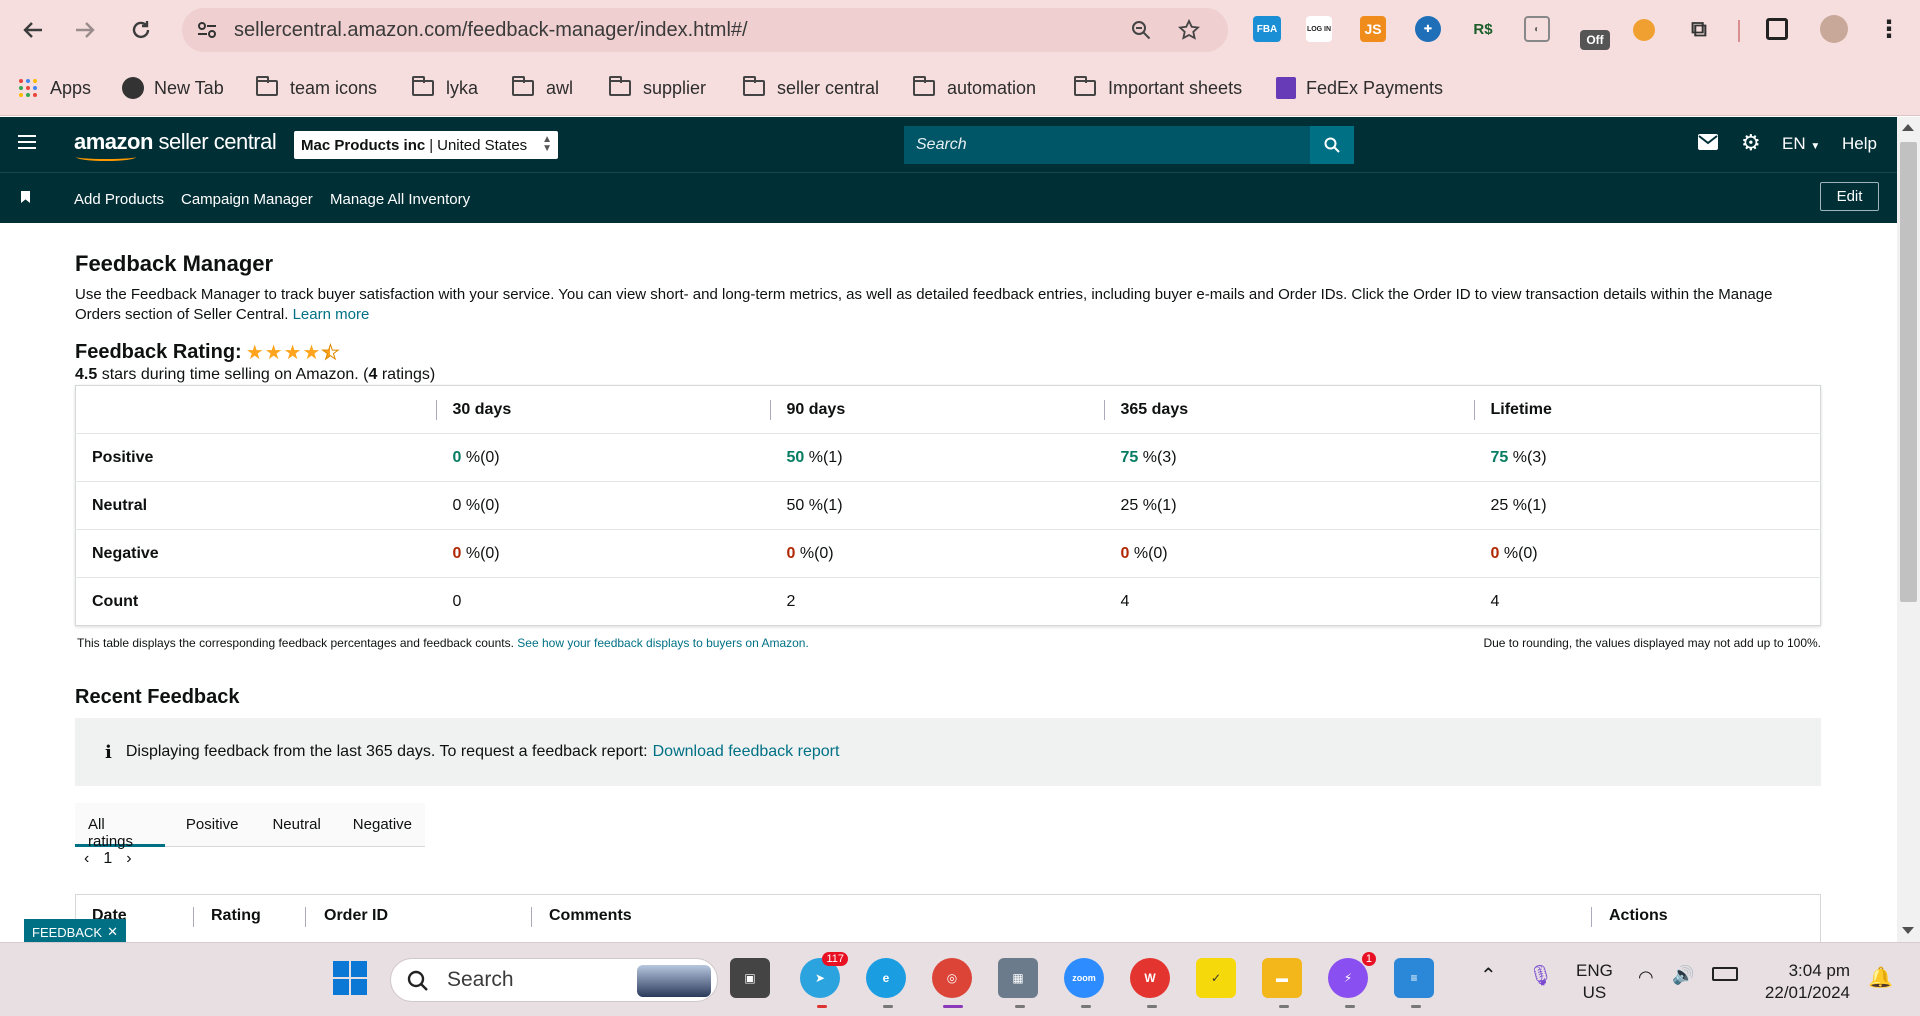  Describe the element at coordinates (1908, 930) in the screenshot. I see `scroll-down-icon` at that location.